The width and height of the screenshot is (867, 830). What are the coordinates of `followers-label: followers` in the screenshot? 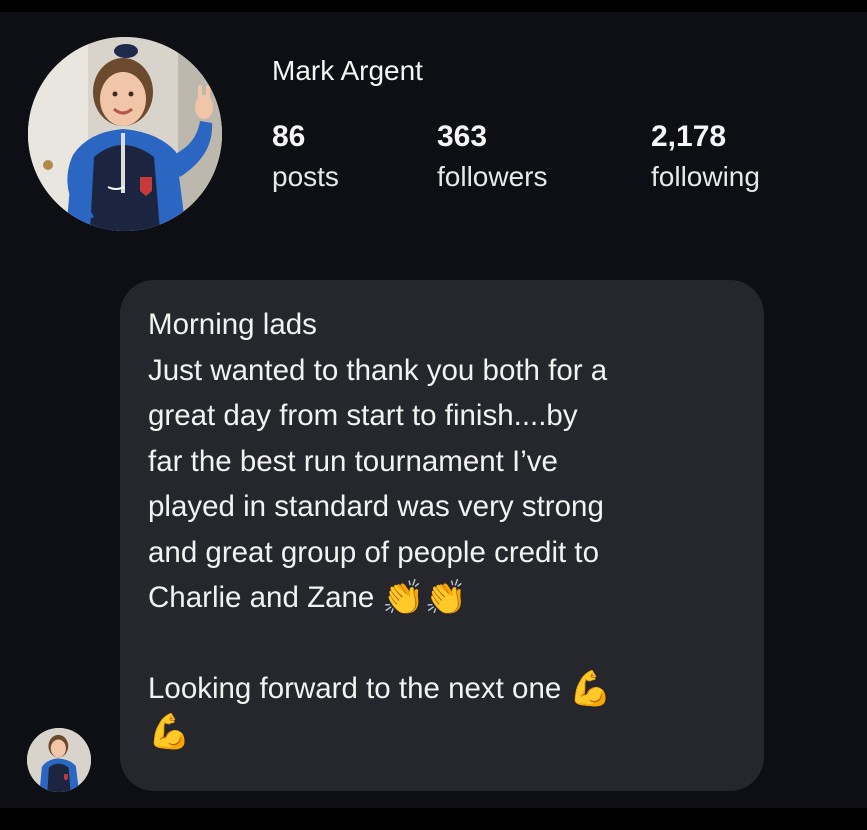 It's located at (492, 176).